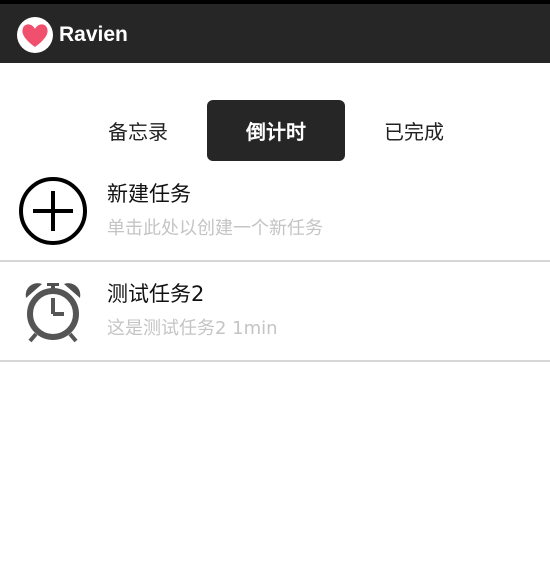 The width and height of the screenshot is (550, 578). I want to click on add-circle-icon, so click(53, 211).